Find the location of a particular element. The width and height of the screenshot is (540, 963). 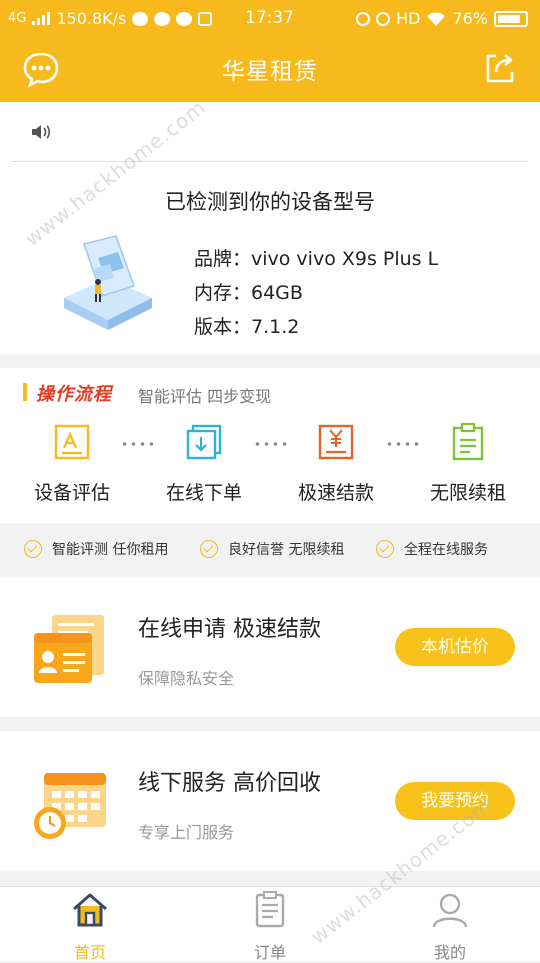

qq-icon is located at coordinates (162, 18).